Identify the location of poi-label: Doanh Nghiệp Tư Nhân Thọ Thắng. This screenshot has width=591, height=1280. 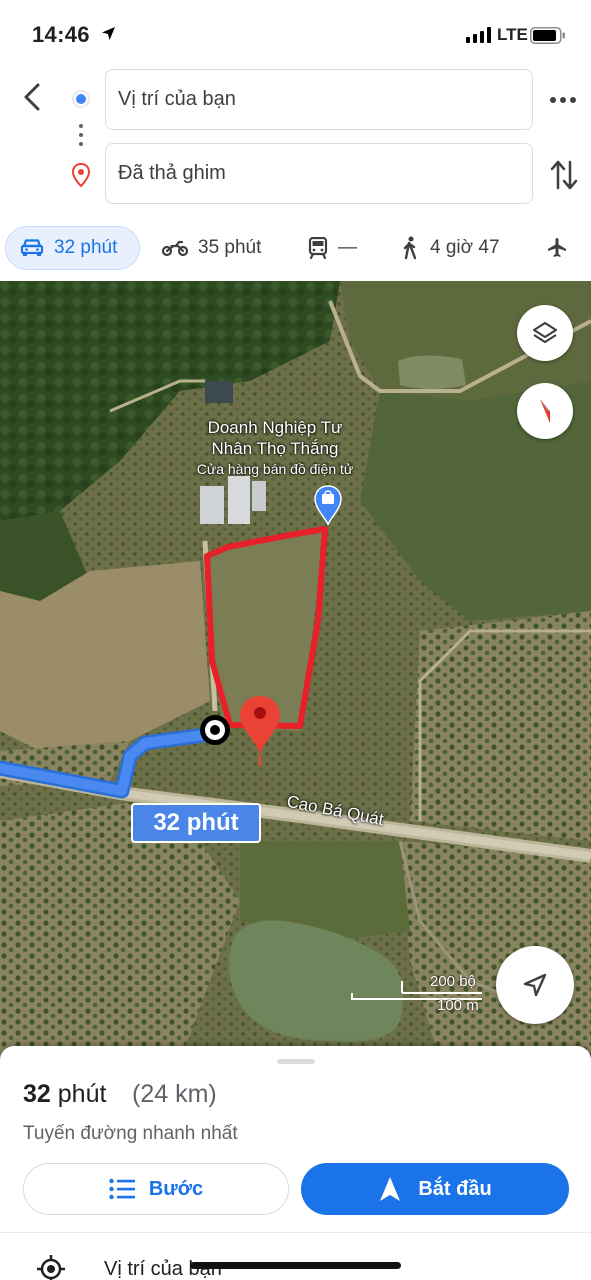
(275, 438).